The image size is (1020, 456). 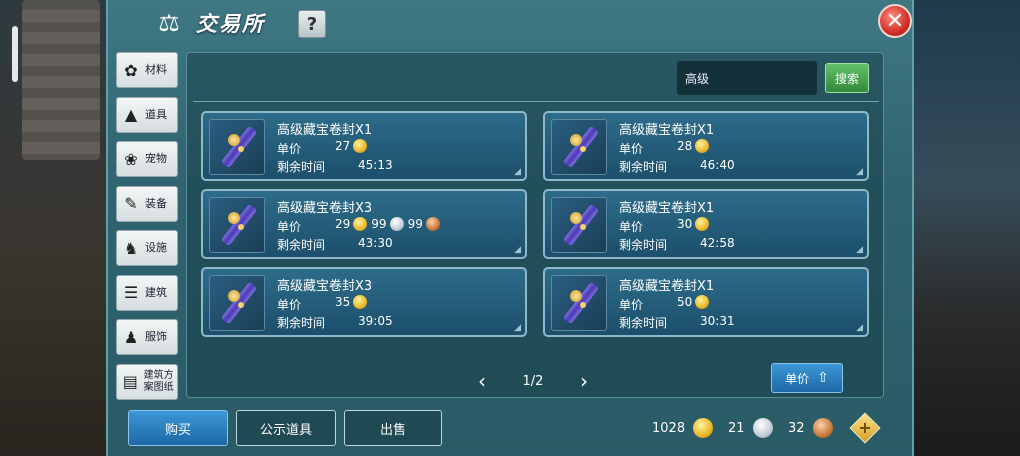 I want to click on sort-label: 单价, so click(x=797, y=378).